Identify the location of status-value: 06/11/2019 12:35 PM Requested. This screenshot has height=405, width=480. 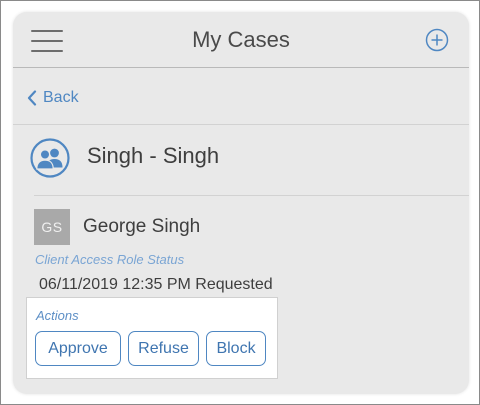
(156, 284).